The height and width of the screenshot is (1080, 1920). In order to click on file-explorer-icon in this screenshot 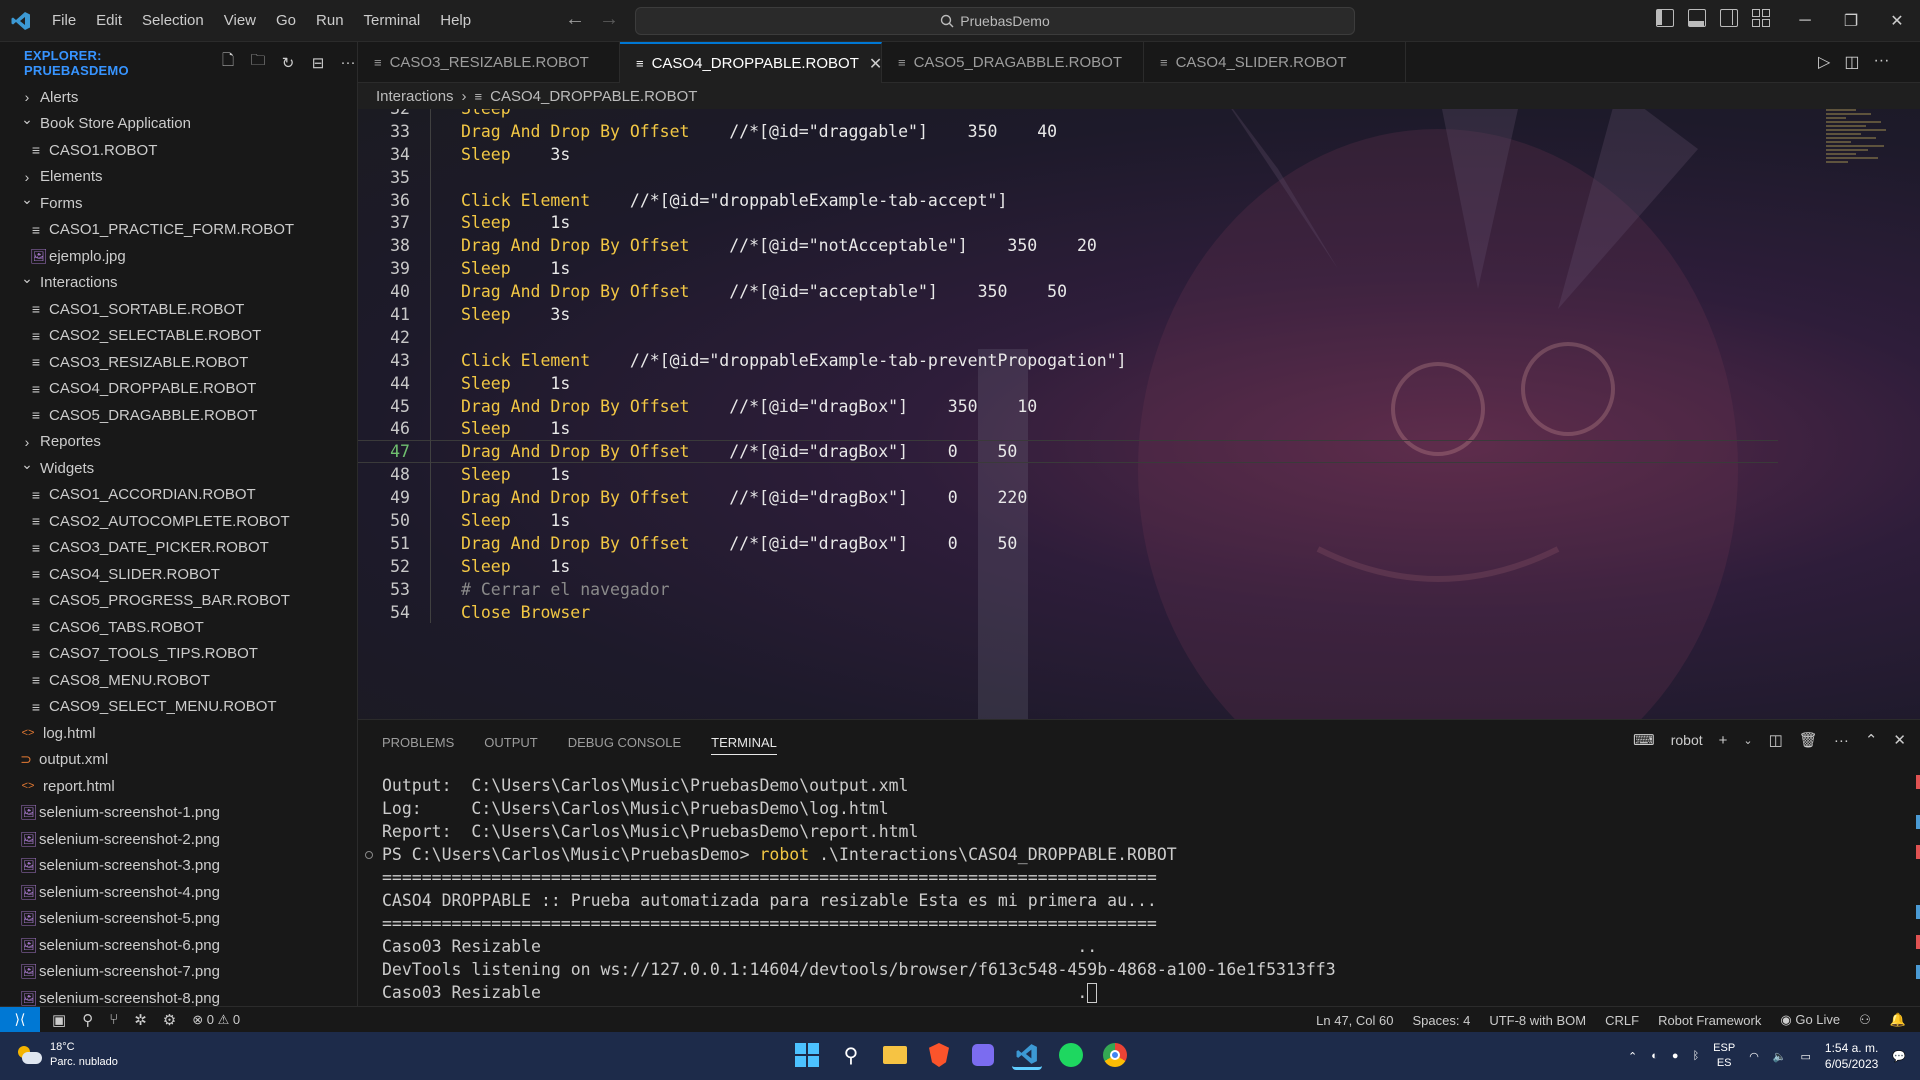, I will do `click(895, 1055)`.